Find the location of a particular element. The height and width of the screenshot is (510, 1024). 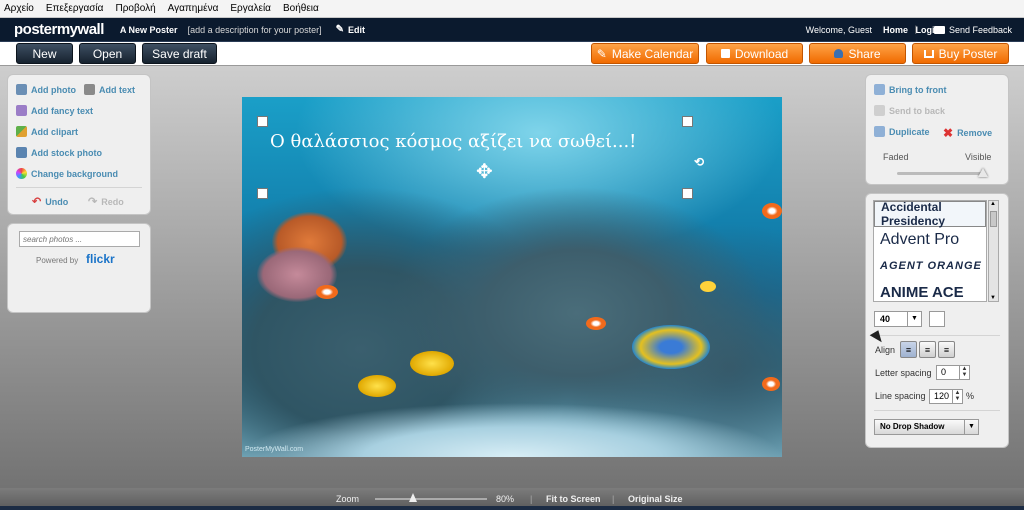

undo-button: ↶ Undo is located at coordinates (50, 201).